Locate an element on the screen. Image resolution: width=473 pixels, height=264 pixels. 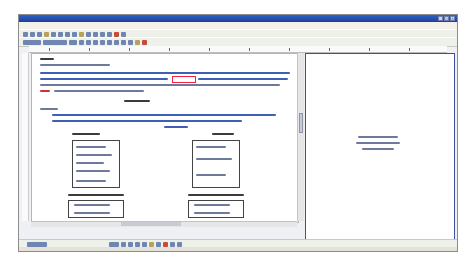
bold-icon is located at coordinates (81, 42).